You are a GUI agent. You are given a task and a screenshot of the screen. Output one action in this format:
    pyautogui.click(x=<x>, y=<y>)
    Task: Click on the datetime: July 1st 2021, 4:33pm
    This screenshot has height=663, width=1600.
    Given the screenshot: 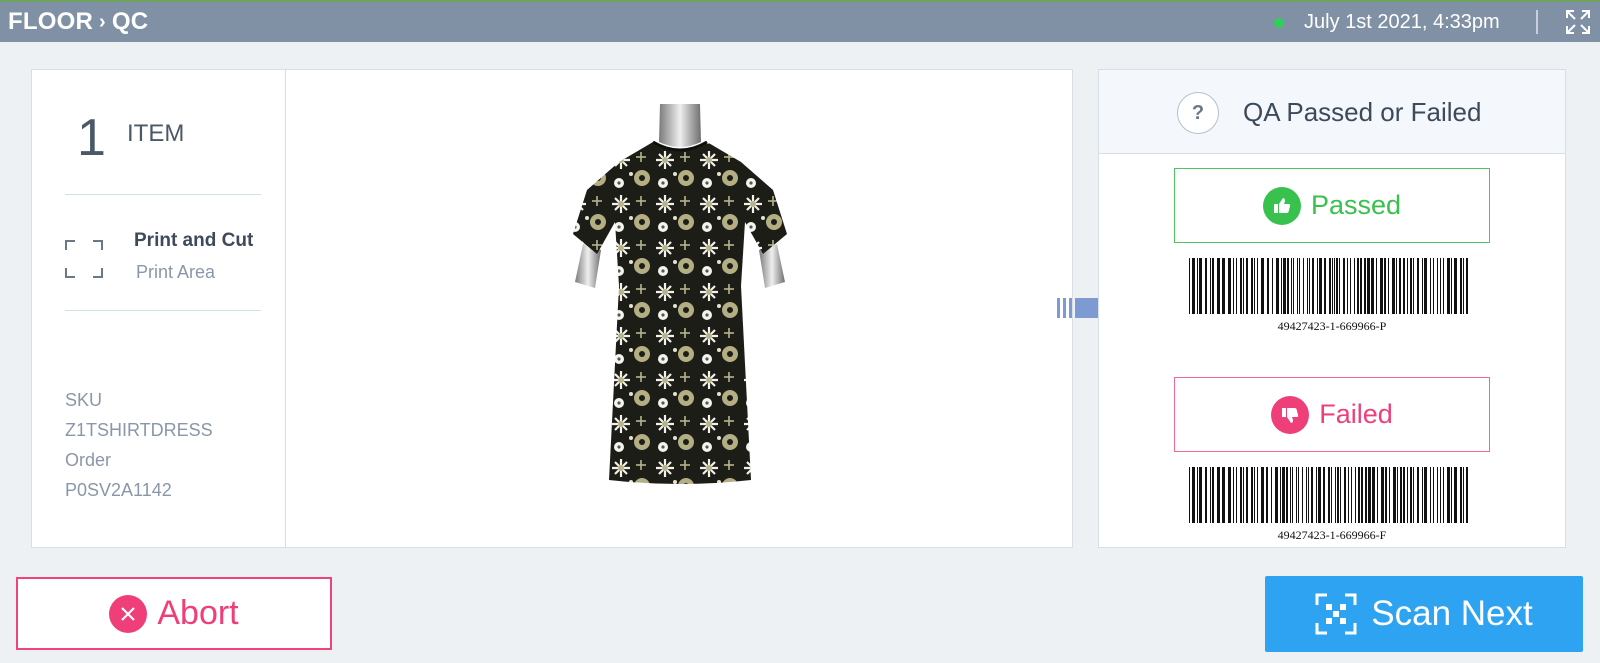 What is the action you would take?
    pyautogui.click(x=1402, y=22)
    